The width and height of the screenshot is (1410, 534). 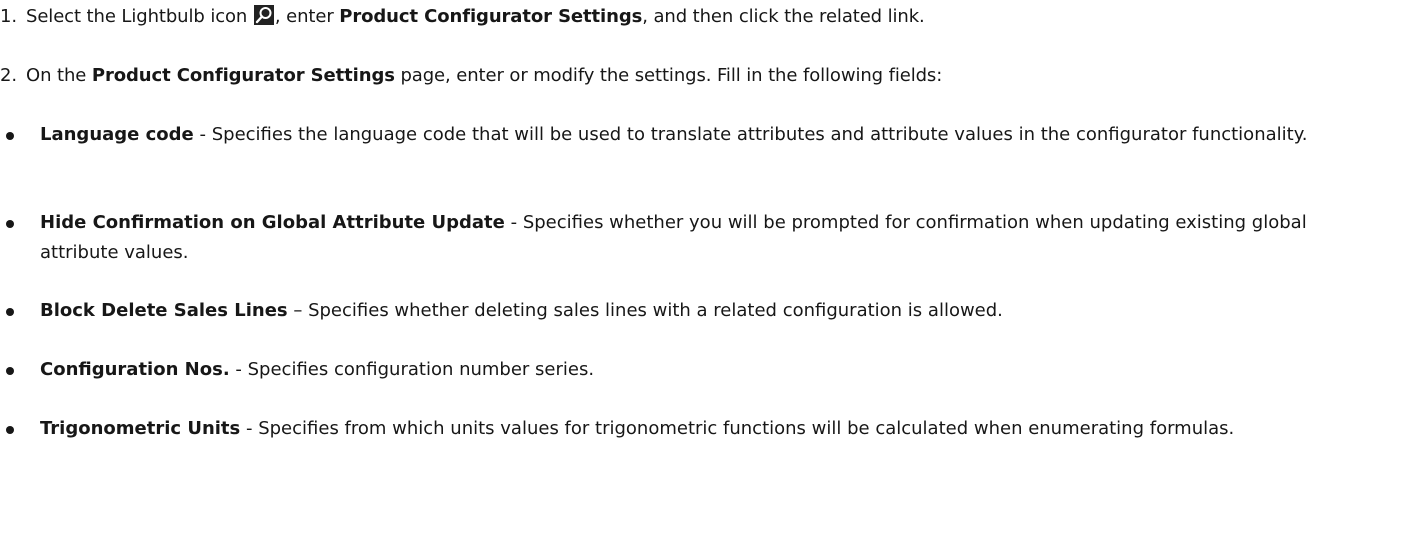 What do you see at coordinates (263, 15) in the screenshot?
I see `lightbulb-search-icon` at bounding box center [263, 15].